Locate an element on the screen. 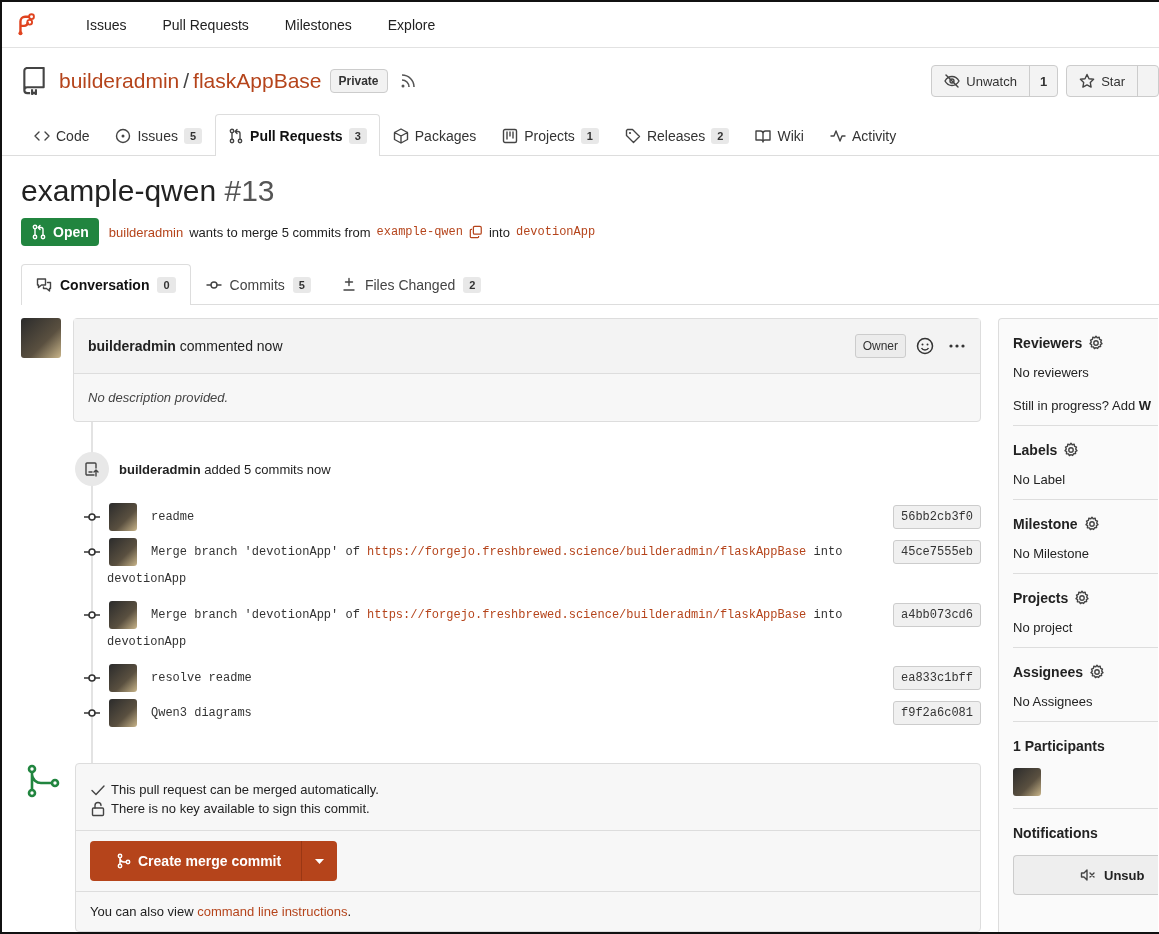 Image resolution: width=1159 pixels, height=934 pixels. commit-sha-button: f9f2a6c081 is located at coordinates (937, 713).